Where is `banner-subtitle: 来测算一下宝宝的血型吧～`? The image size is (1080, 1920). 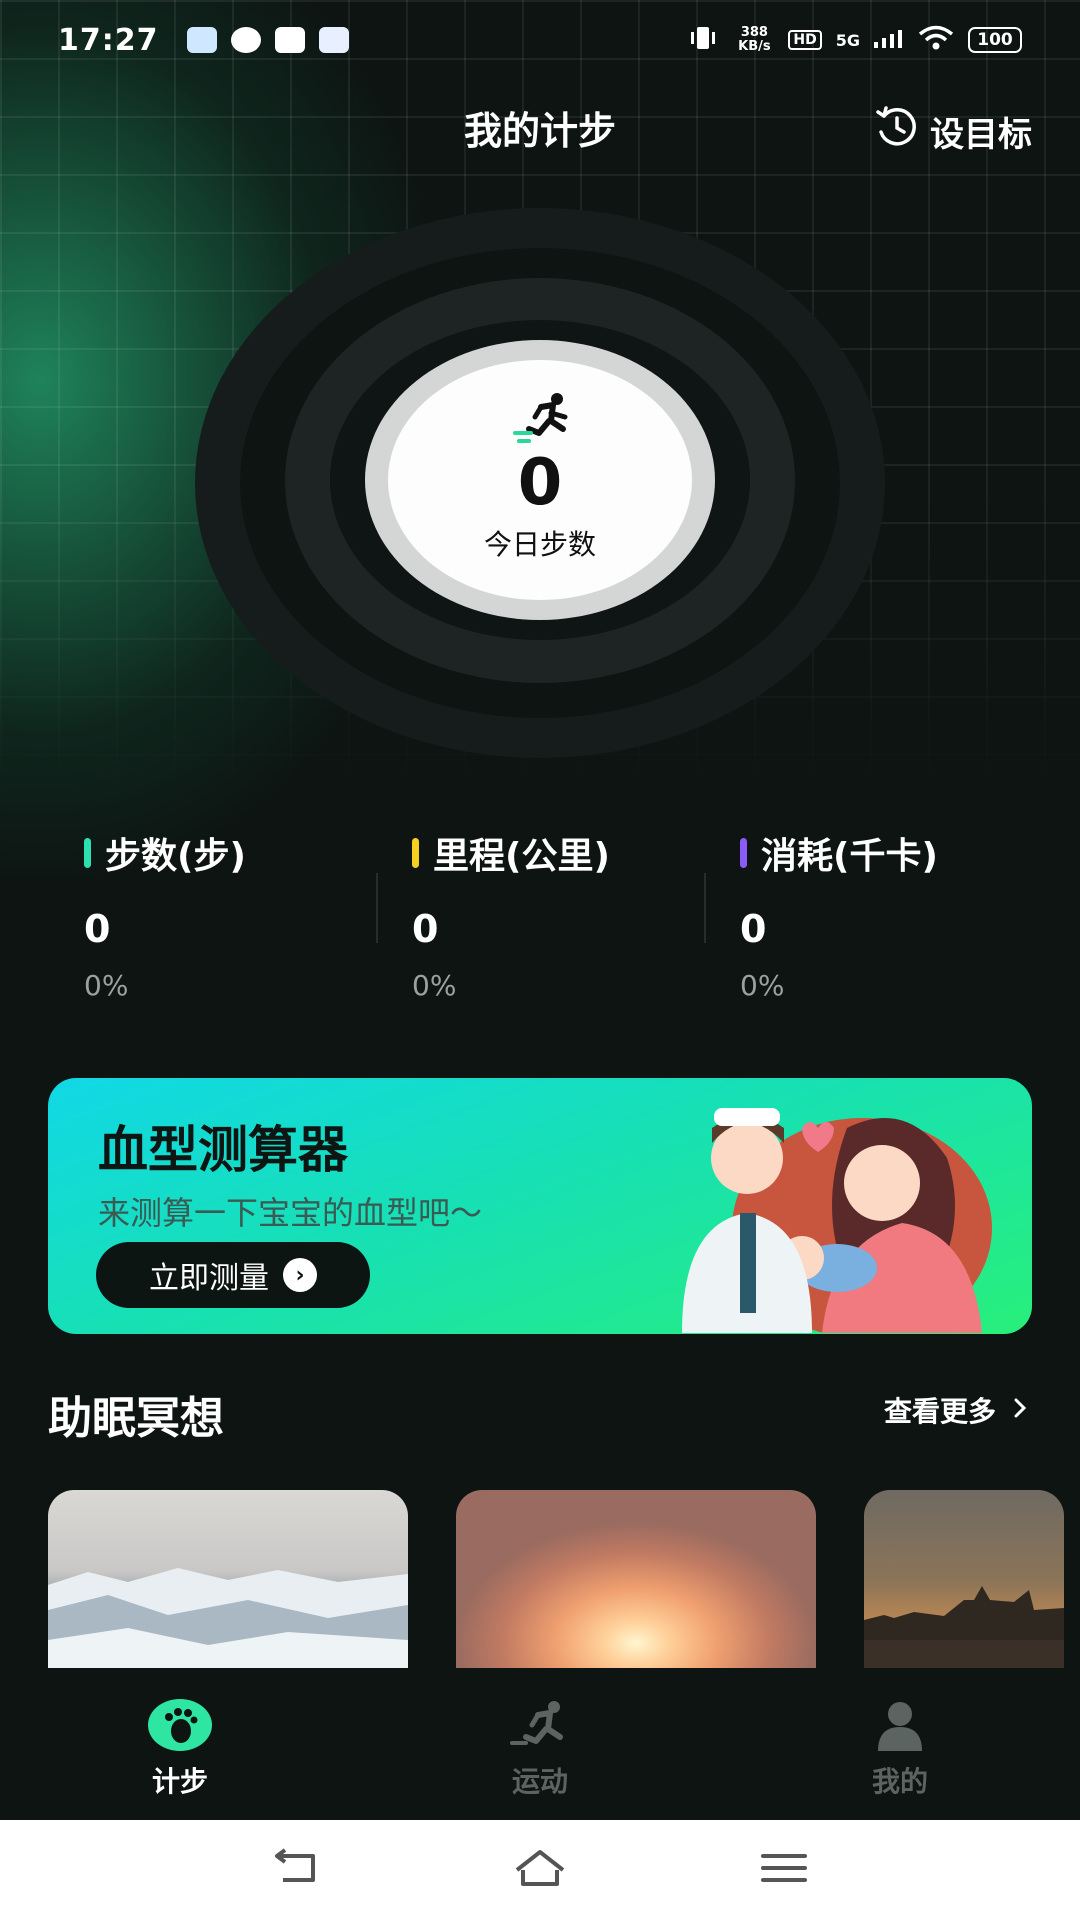 banner-subtitle: 来测算一下宝宝的血型吧～ is located at coordinates (290, 1213).